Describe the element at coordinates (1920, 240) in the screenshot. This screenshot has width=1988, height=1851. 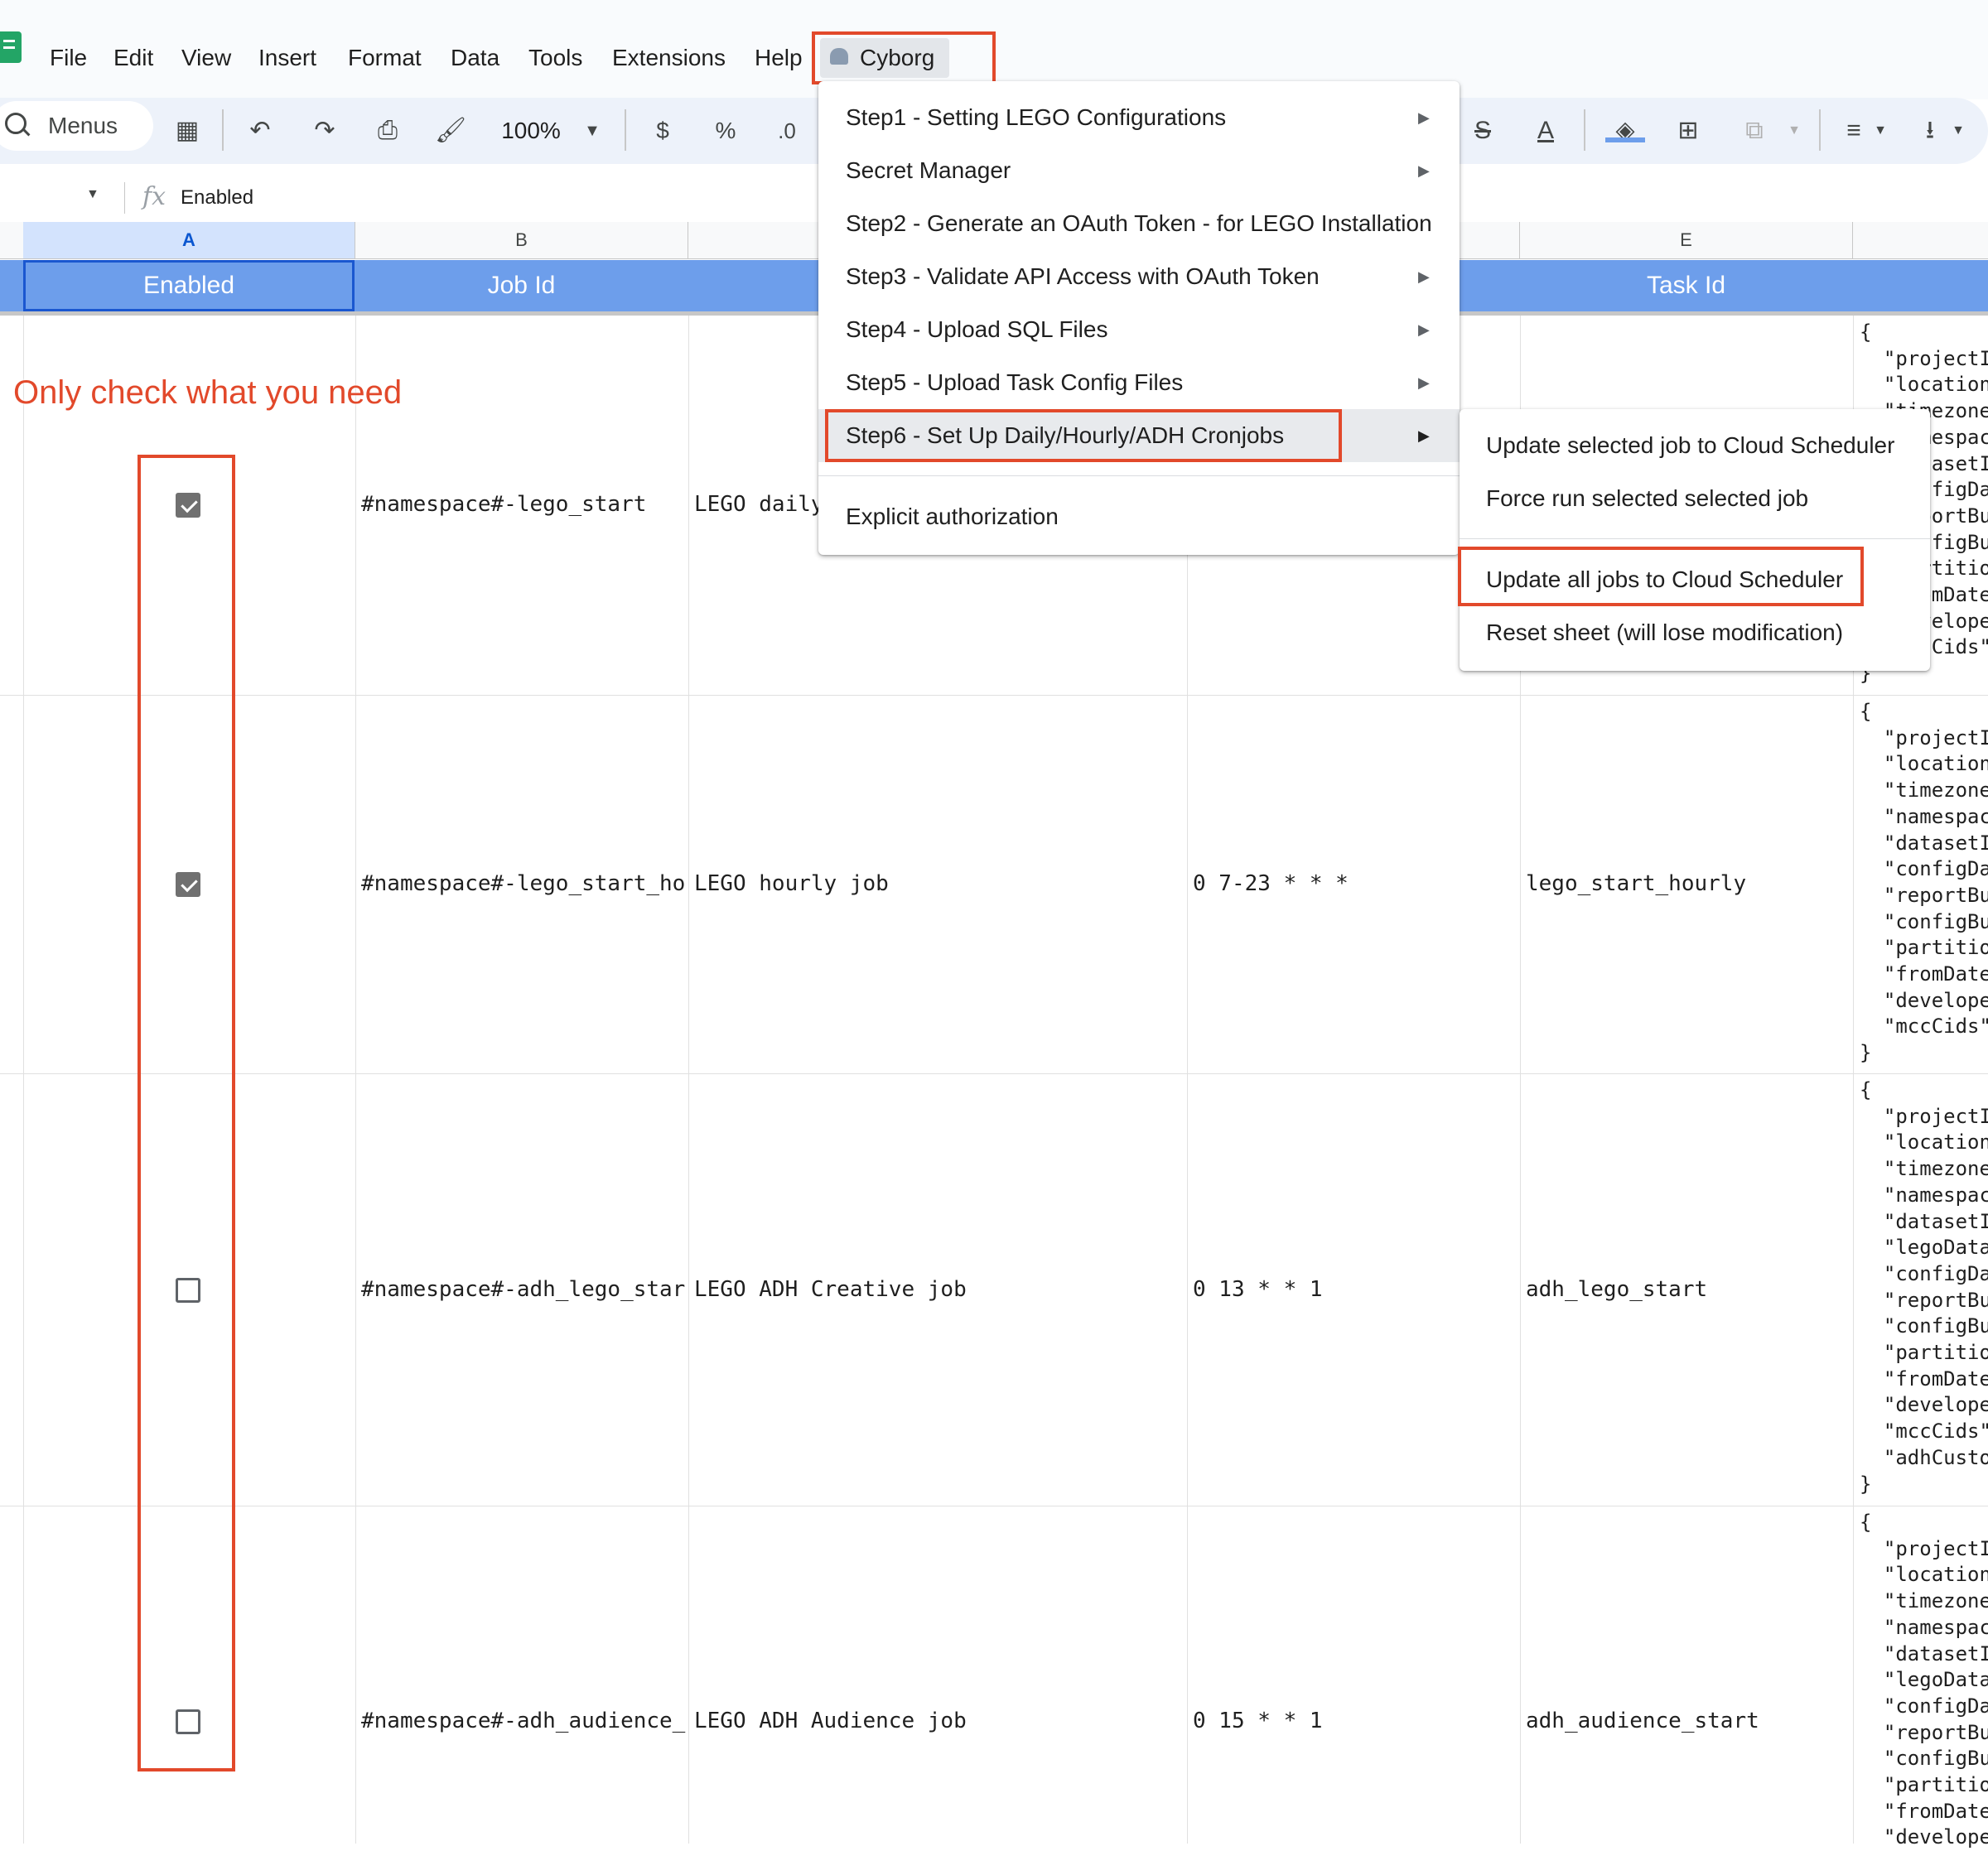
I see `column-header-f` at that location.